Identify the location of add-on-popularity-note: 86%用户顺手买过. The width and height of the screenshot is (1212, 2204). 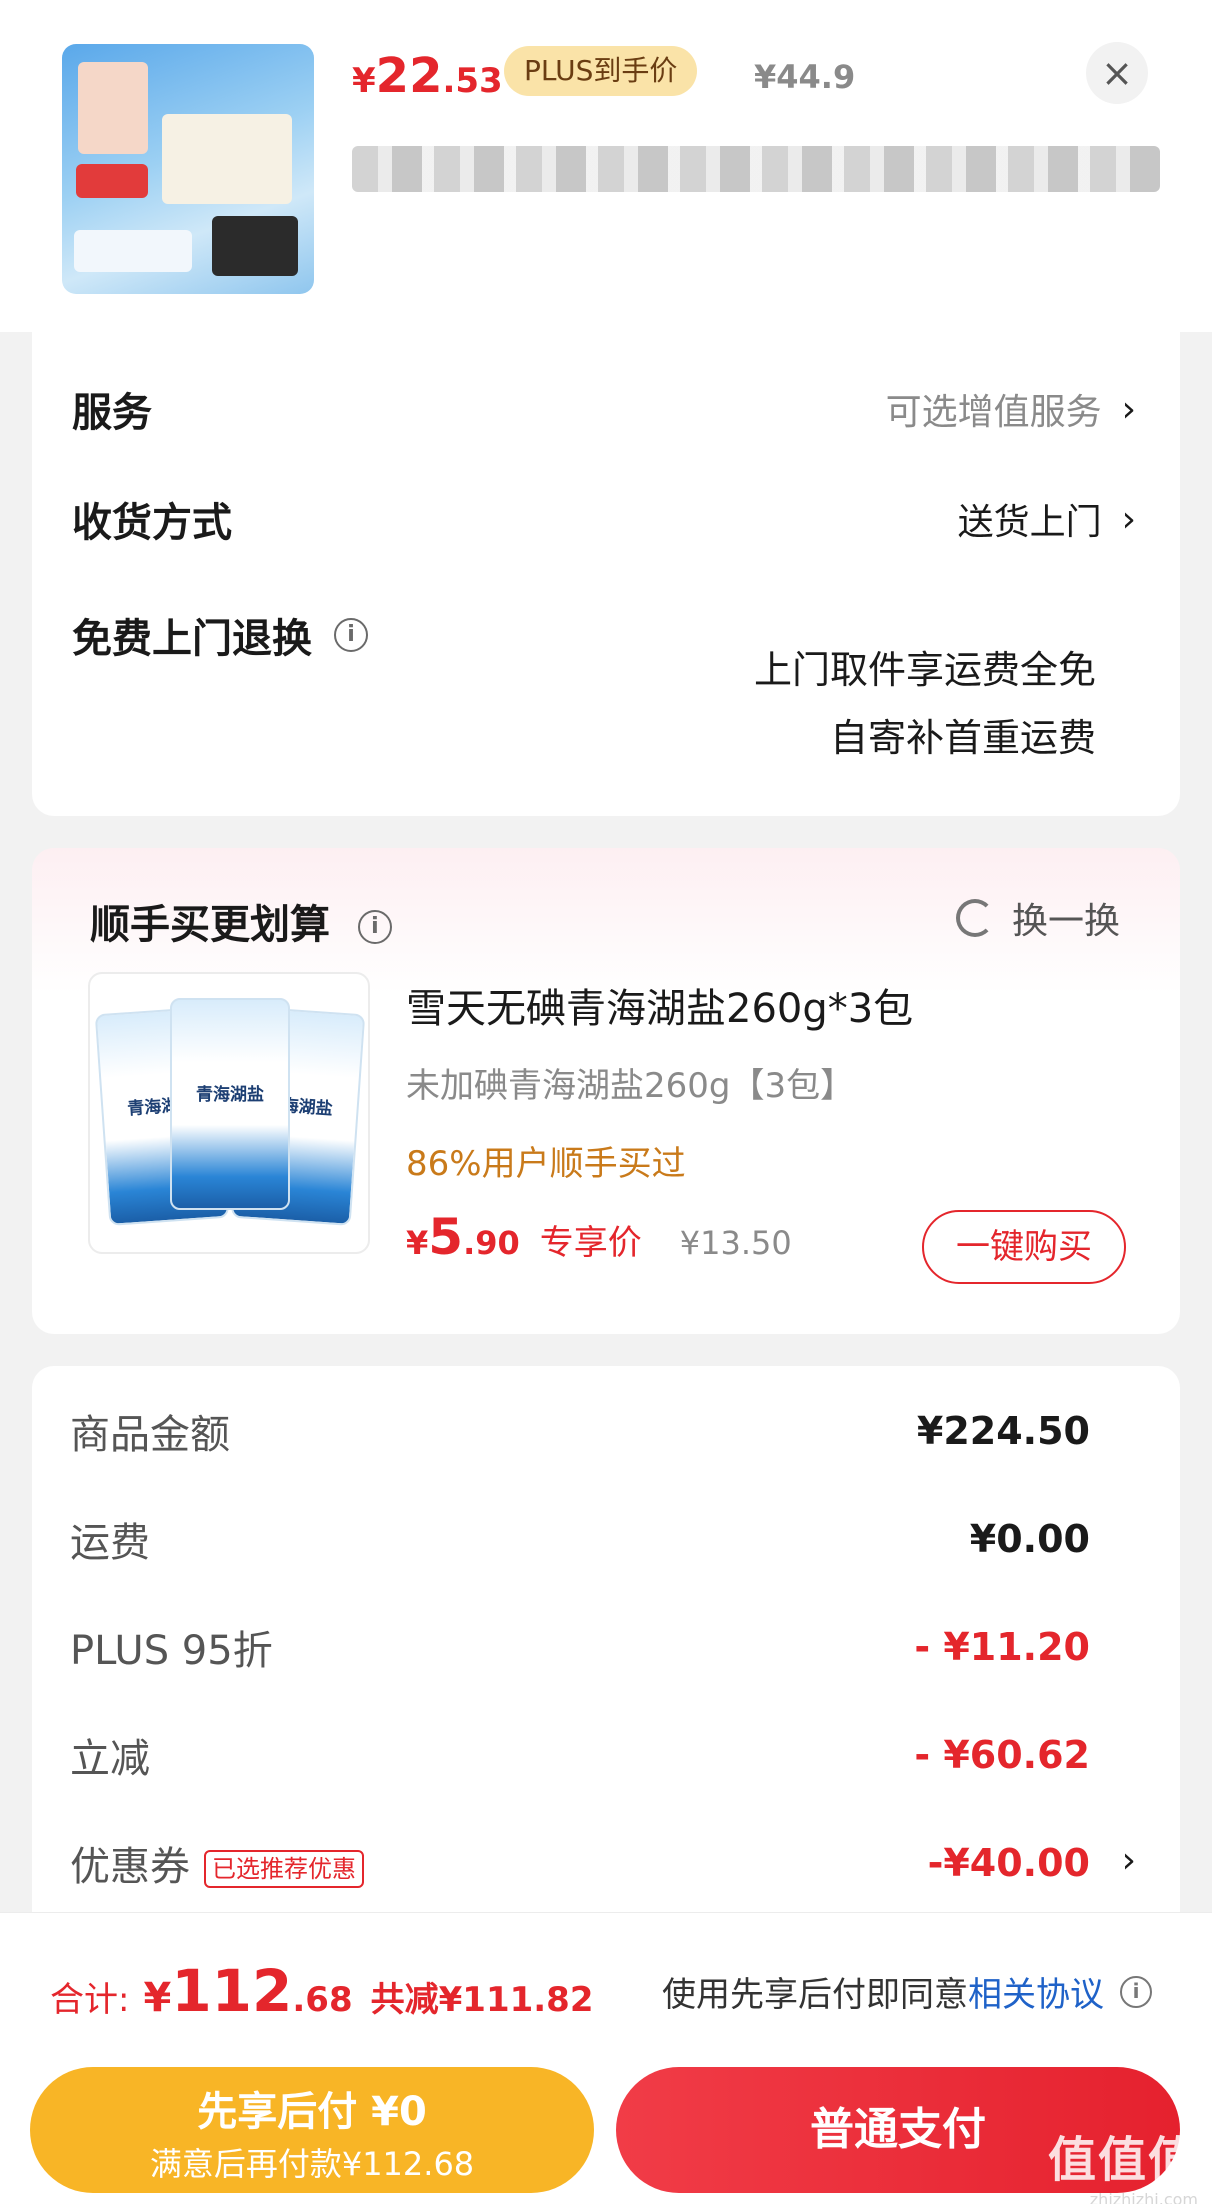
(546, 1164).